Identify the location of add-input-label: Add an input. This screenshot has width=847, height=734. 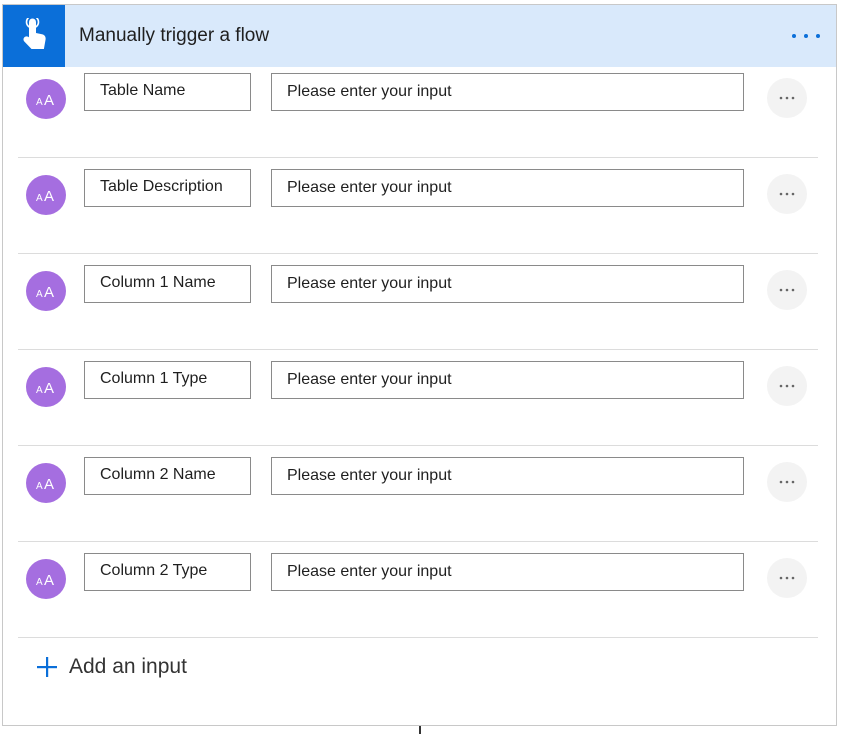
(128, 666).